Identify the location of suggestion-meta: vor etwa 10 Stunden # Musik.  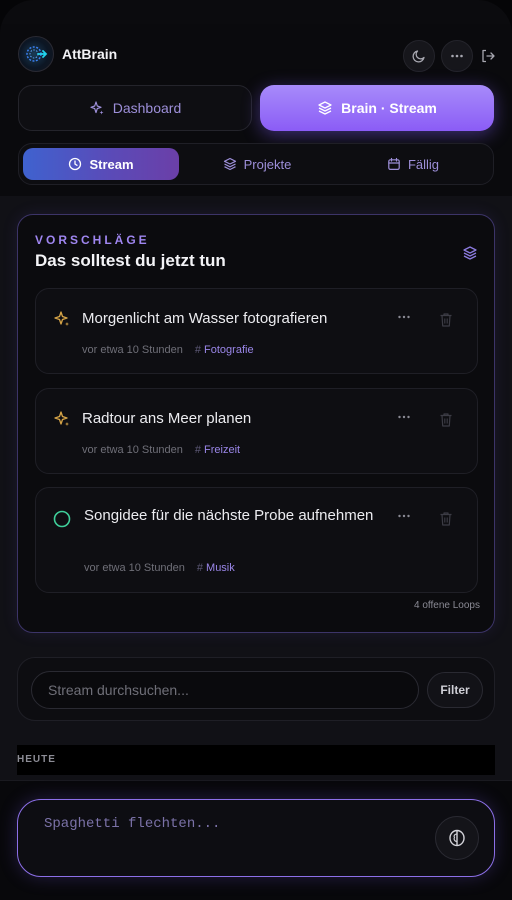
(159, 568).